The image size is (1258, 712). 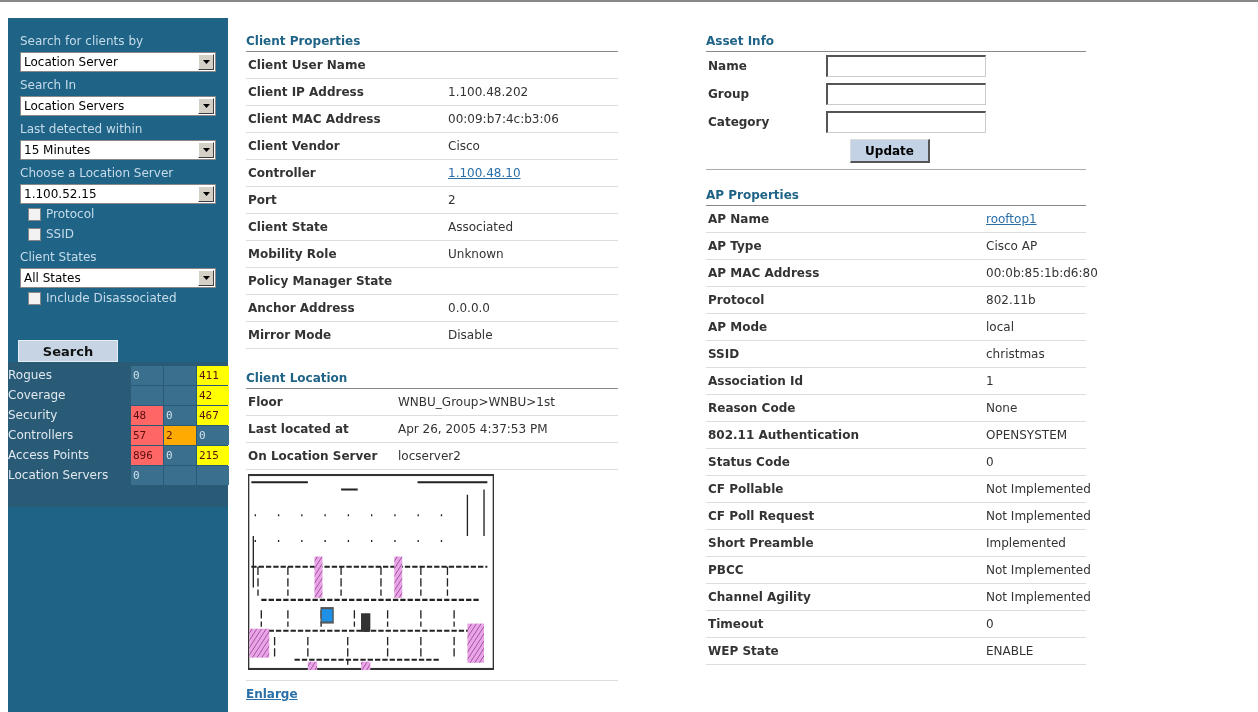 What do you see at coordinates (60, 234) in the screenshot?
I see `checkbox-label: SSID` at bounding box center [60, 234].